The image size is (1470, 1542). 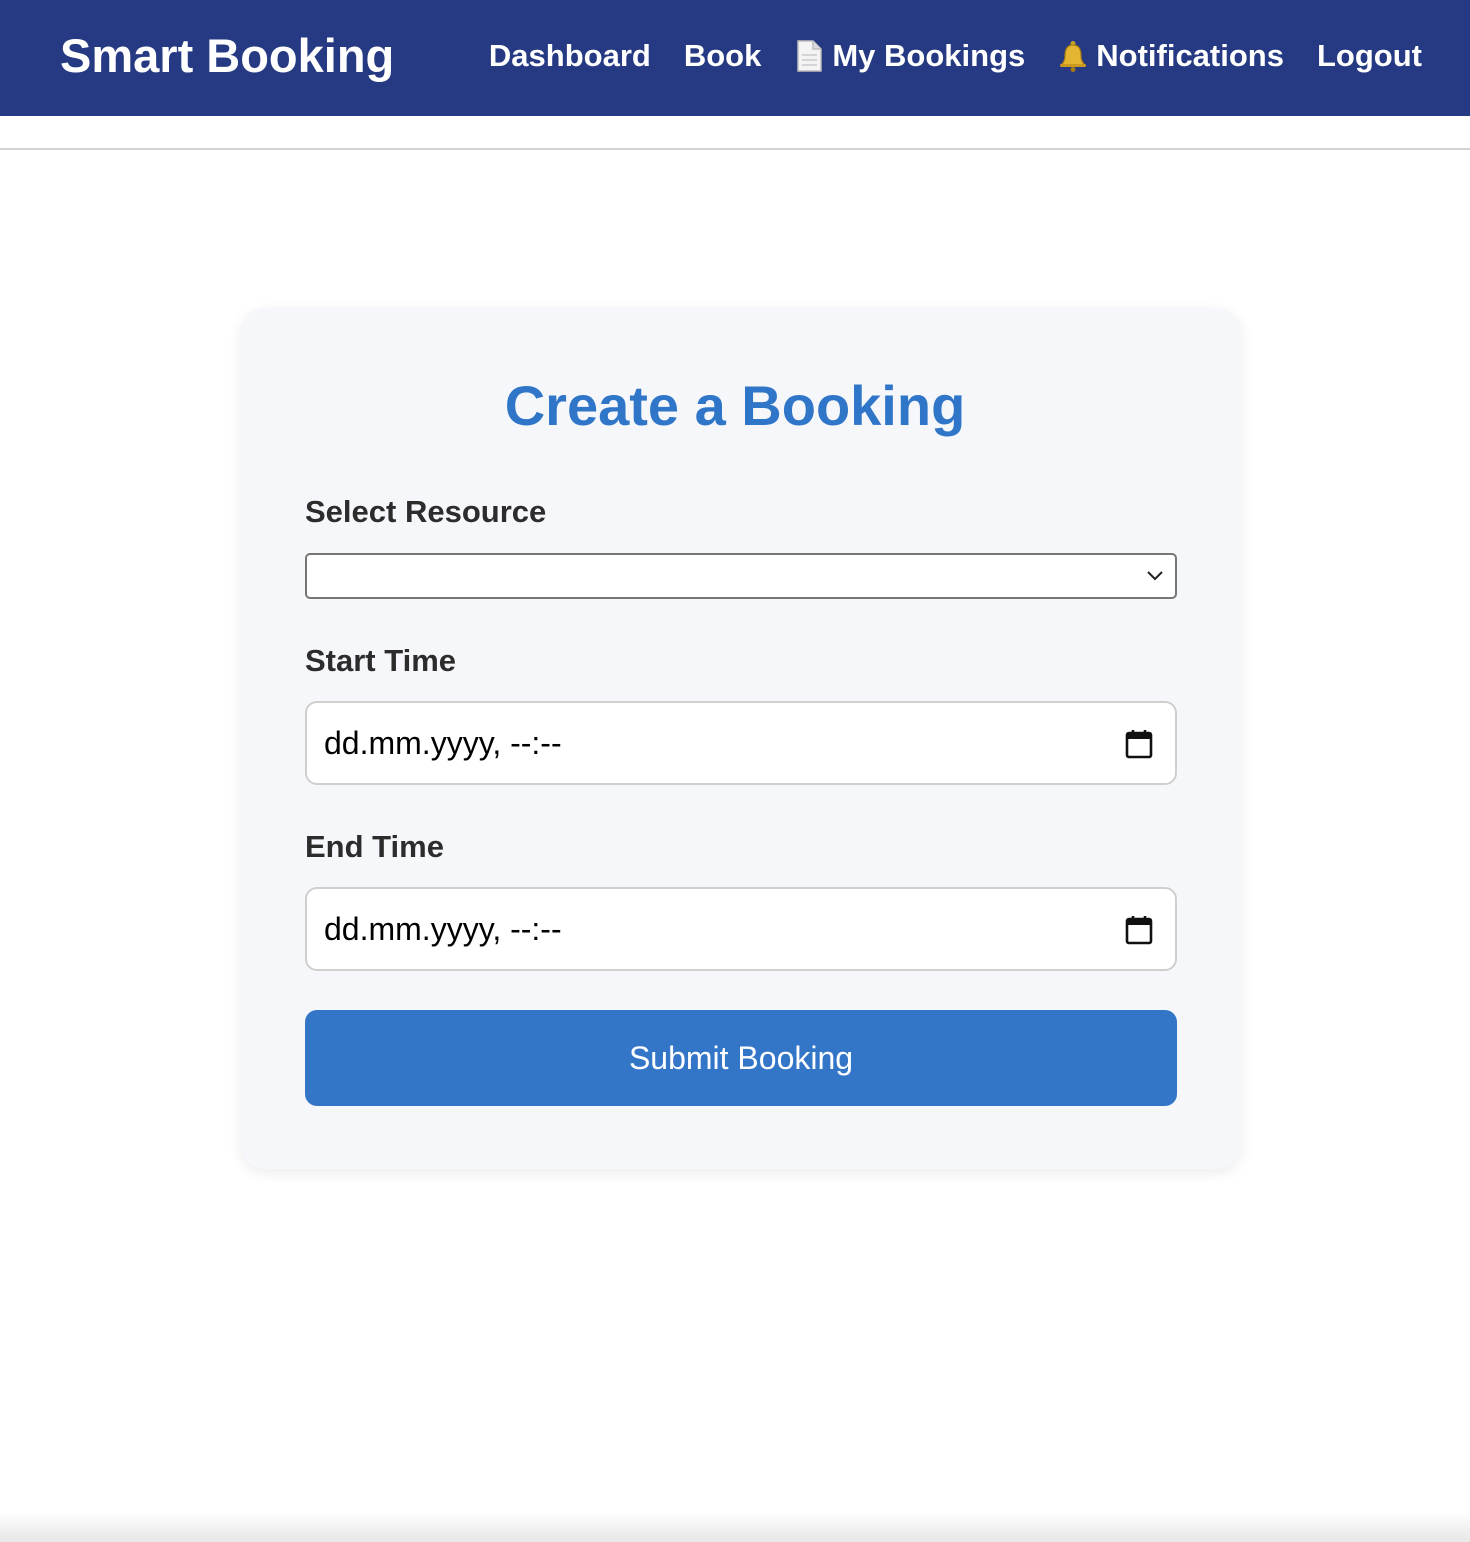 What do you see at coordinates (741, 1058) in the screenshot?
I see `submit-booking-button: Submit Booking` at bounding box center [741, 1058].